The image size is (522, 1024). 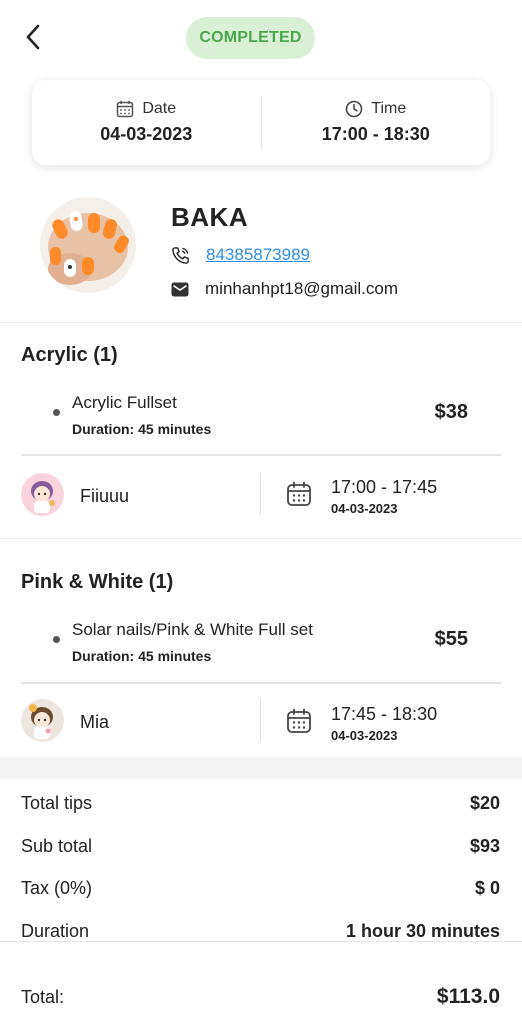 I want to click on phone-link: 84385873989, so click(x=258, y=255).